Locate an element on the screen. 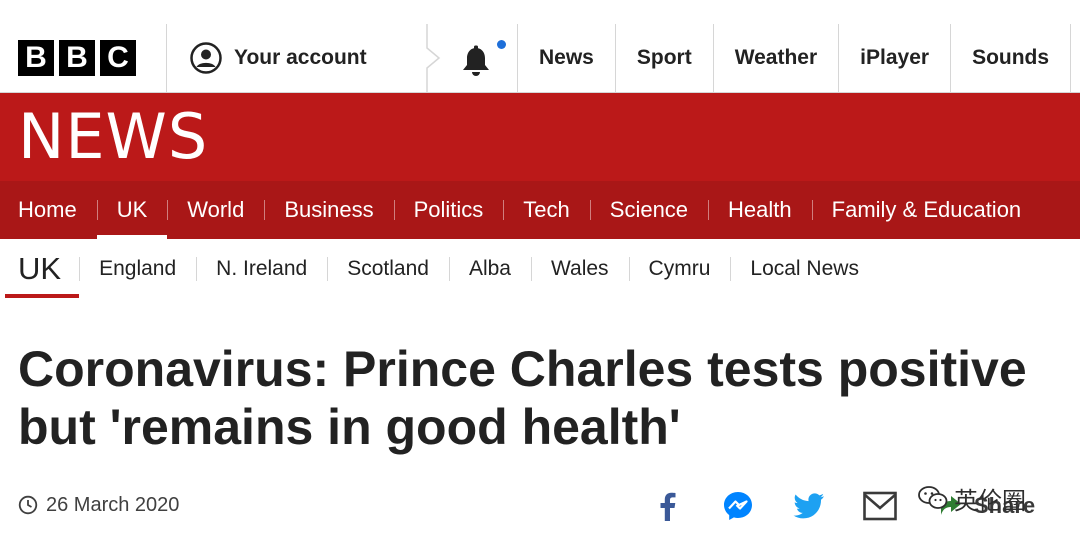 This screenshot has width=1080, height=542. notification-dot is located at coordinates (501, 44).